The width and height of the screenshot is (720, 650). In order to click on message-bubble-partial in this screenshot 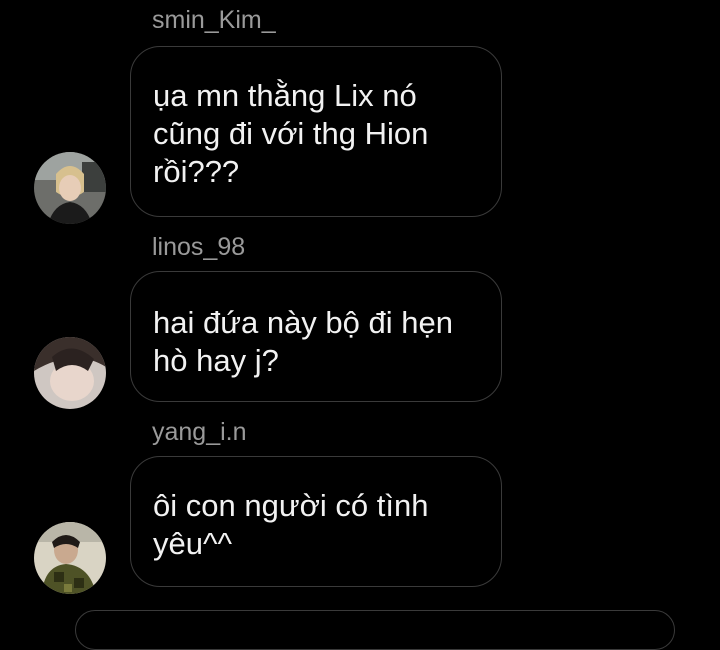, I will do `click(375, 630)`.